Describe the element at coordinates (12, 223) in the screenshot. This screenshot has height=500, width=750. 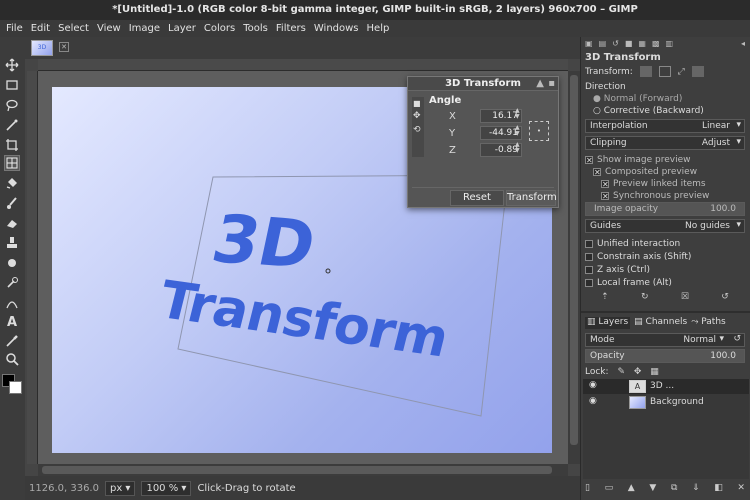
I see `eraser-icon` at that location.